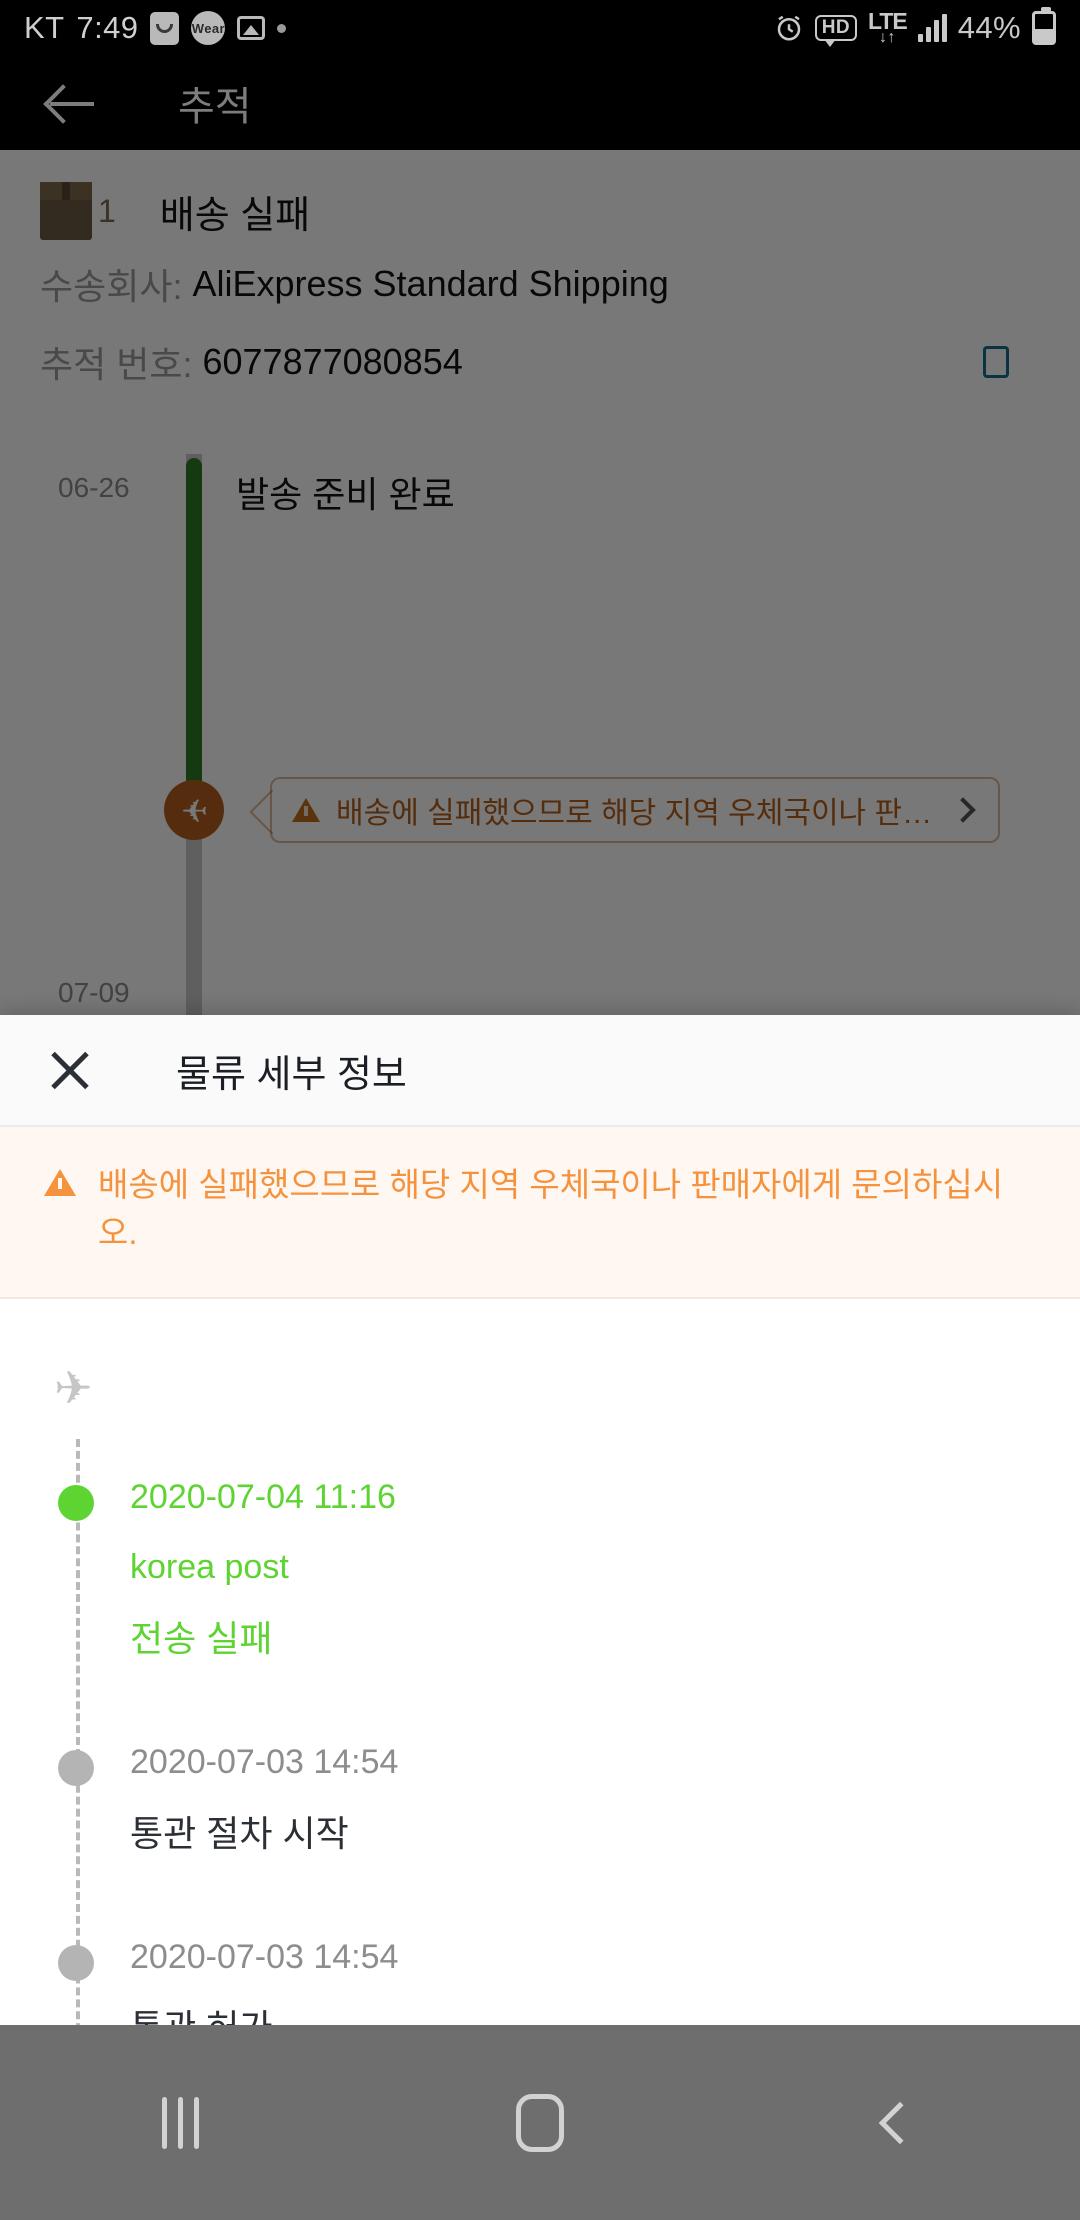 Image resolution: width=1080 pixels, height=2220 pixels. I want to click on wear-icon: Wear, so click(208, 28).